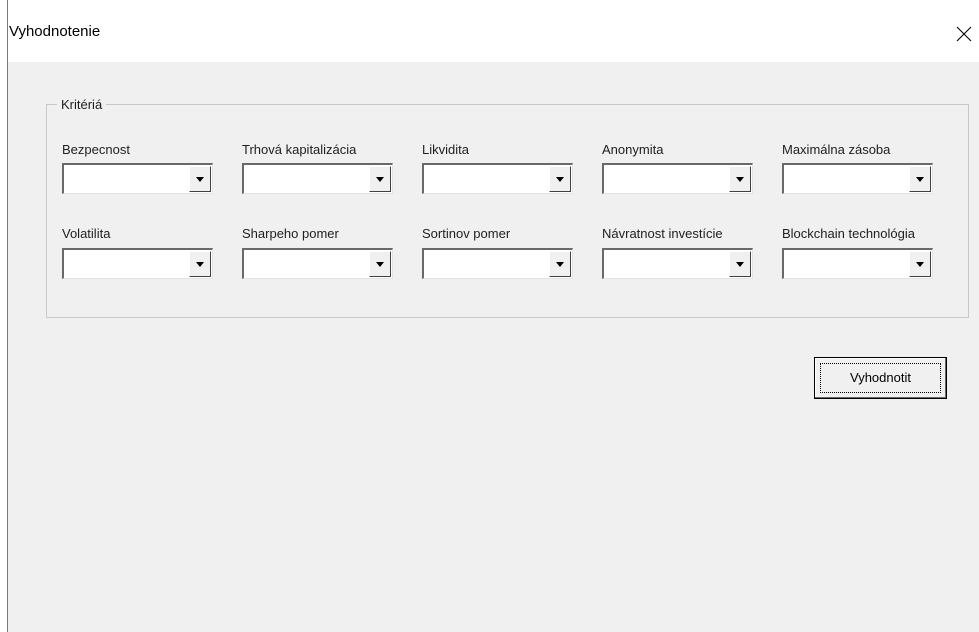 The image size is (979, 632). I want to click on trhova-kapitalizacia-label: Trhová kapitalizácia, so click(299, 149).